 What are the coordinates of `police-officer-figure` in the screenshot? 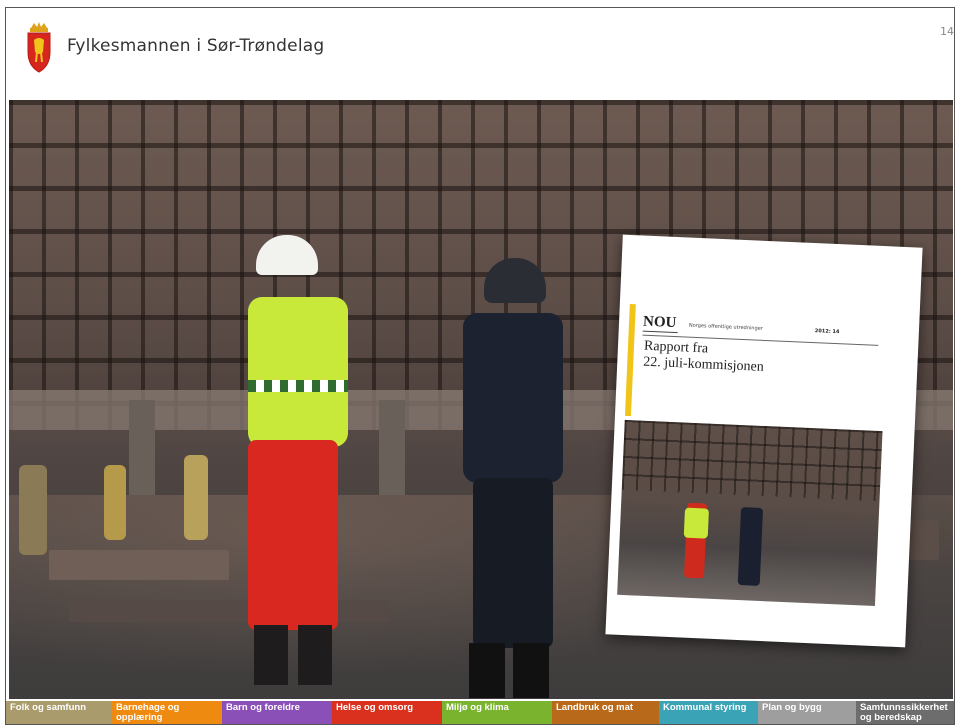 It's located at (514, 478).